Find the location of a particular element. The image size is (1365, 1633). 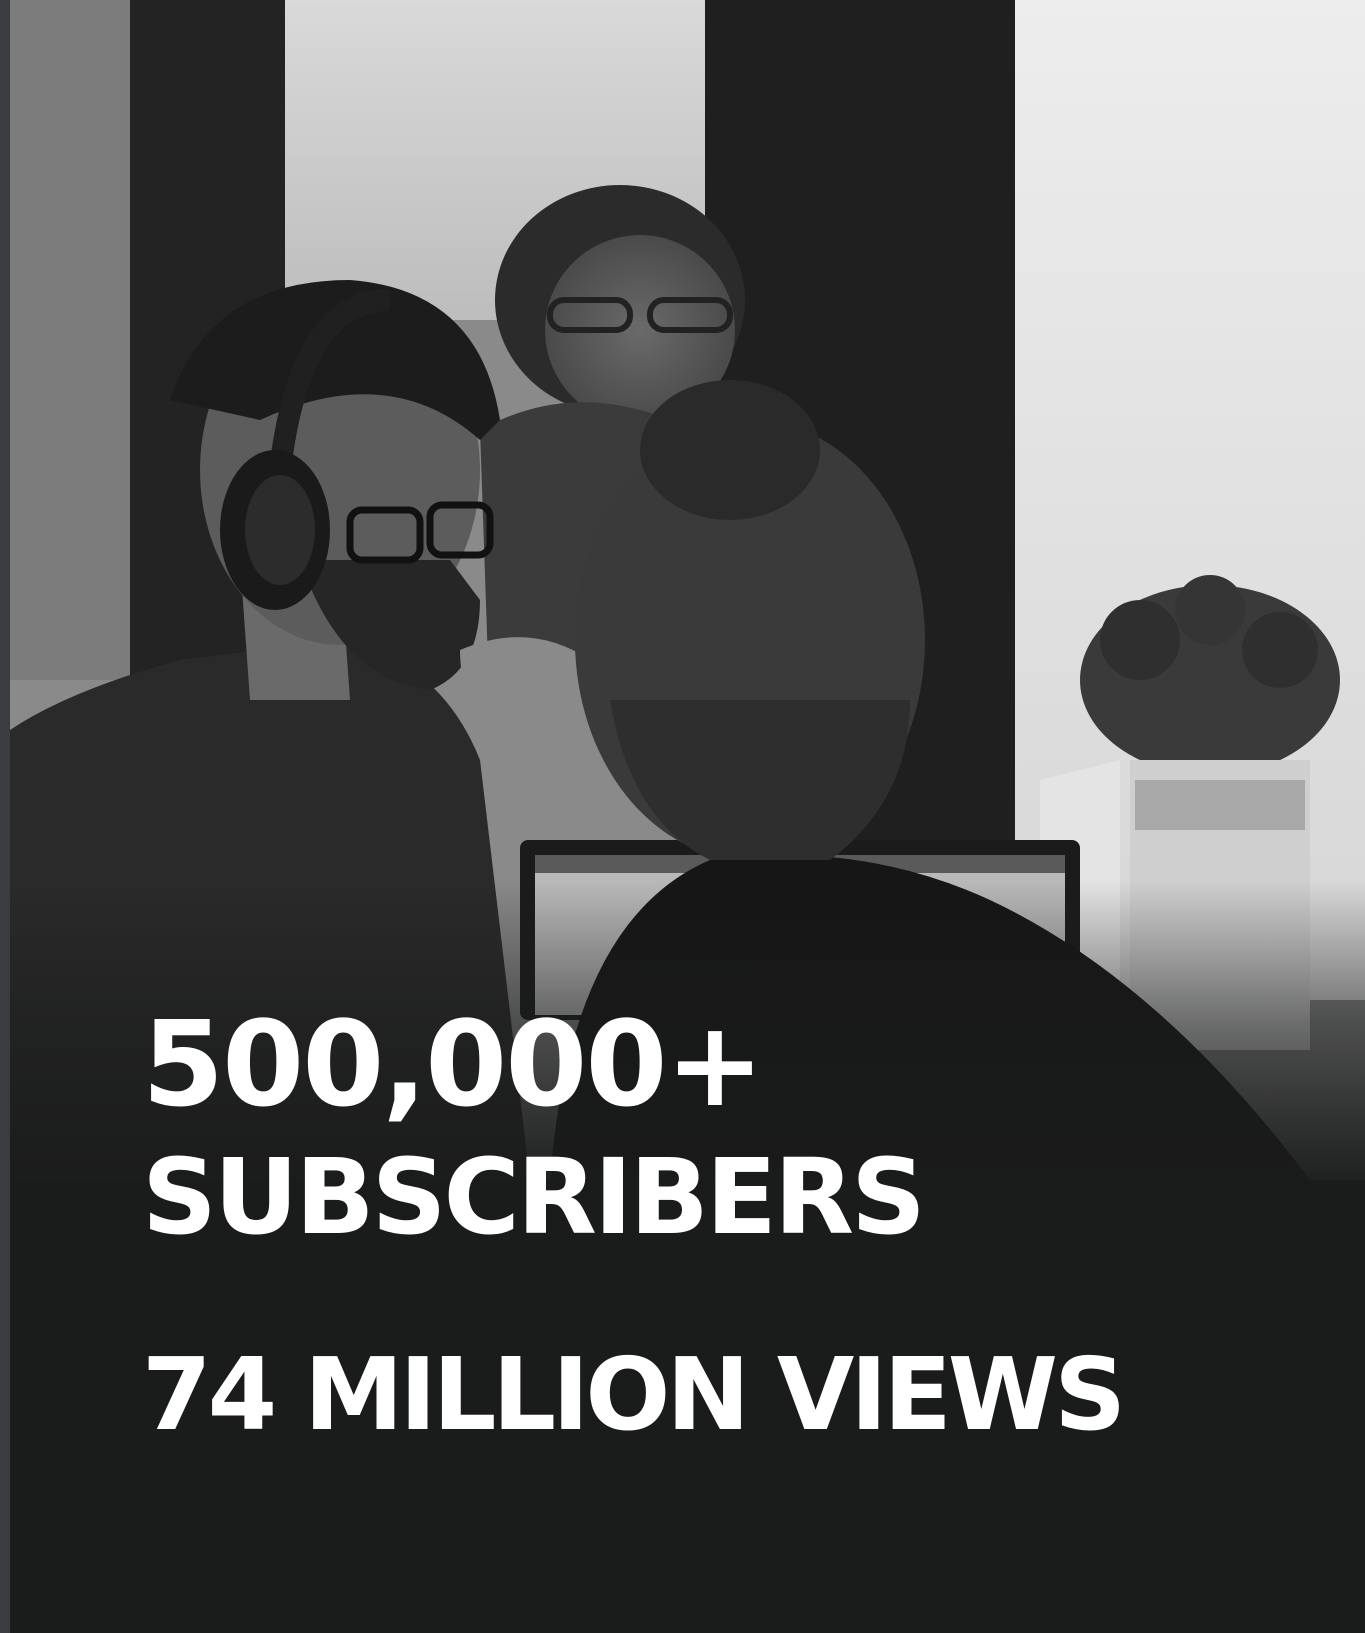

views-count: 74 MILLION VIEWS is located at coordinates (634, 1394).